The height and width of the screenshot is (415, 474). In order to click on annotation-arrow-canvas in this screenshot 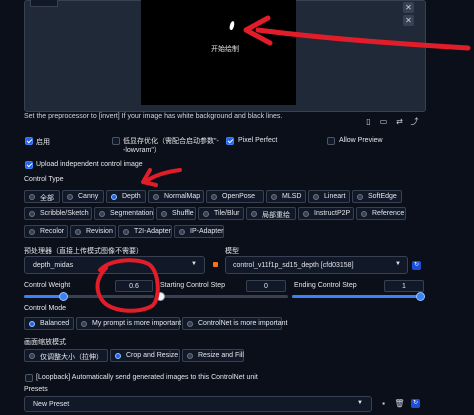, I will do `click(363, 39)`.